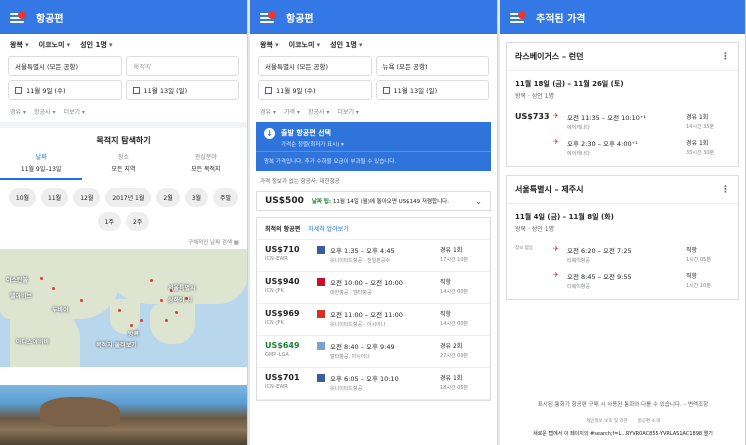 This screenshot has width=746, height=445. Describe the element at coordinates (60, 309) in the screenshot. I see `map-label: 두바이` at that location.